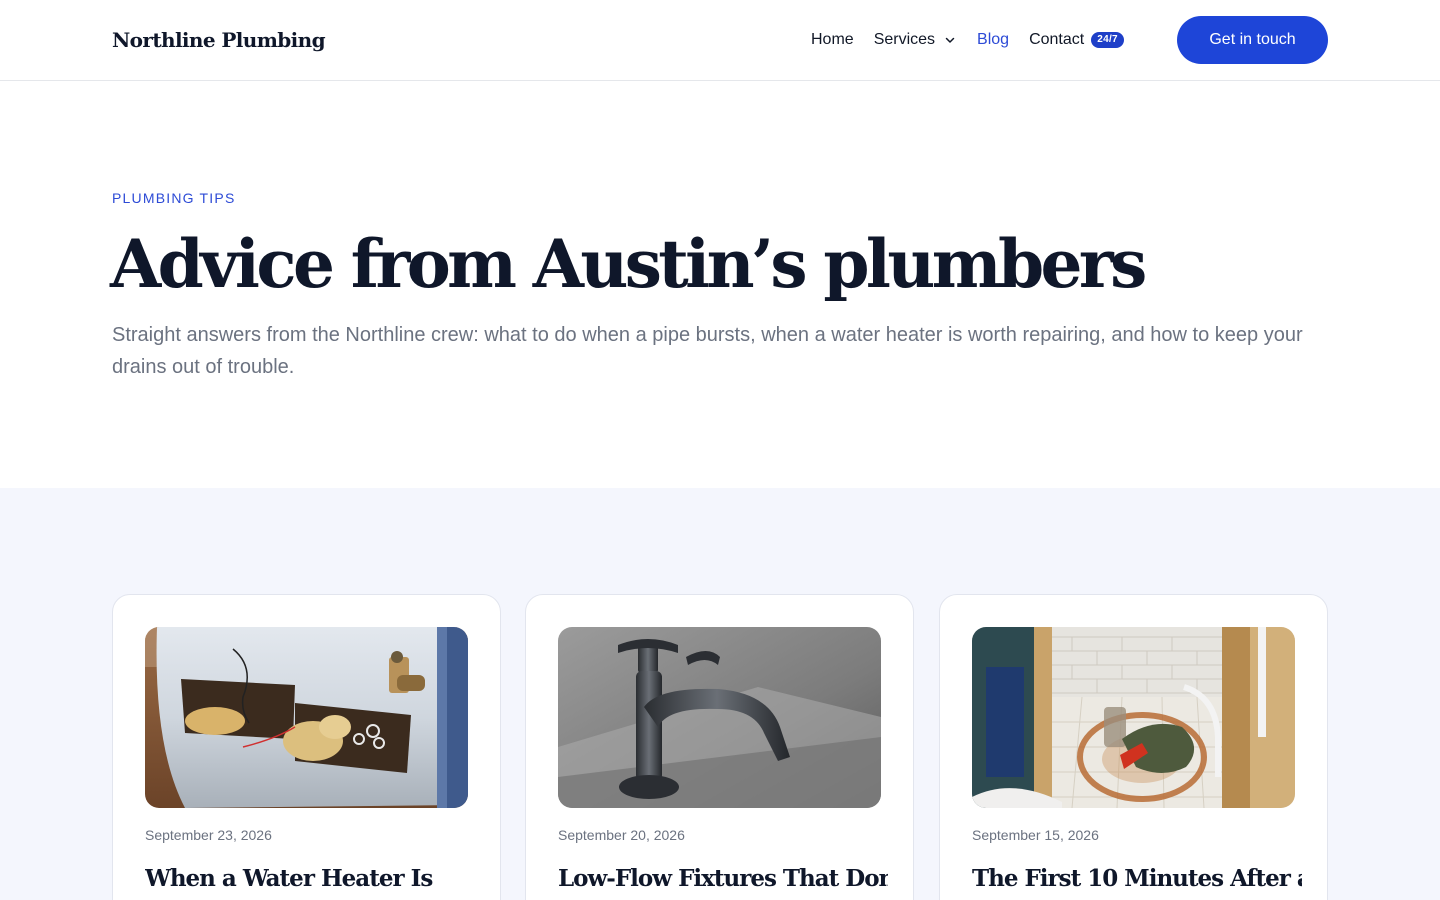 This screenshot has height=900, width=1440. Describe the element at coordinates (1252, 40) in the screenshot. I see `get-in-touch-button: Get in touch` at that location.